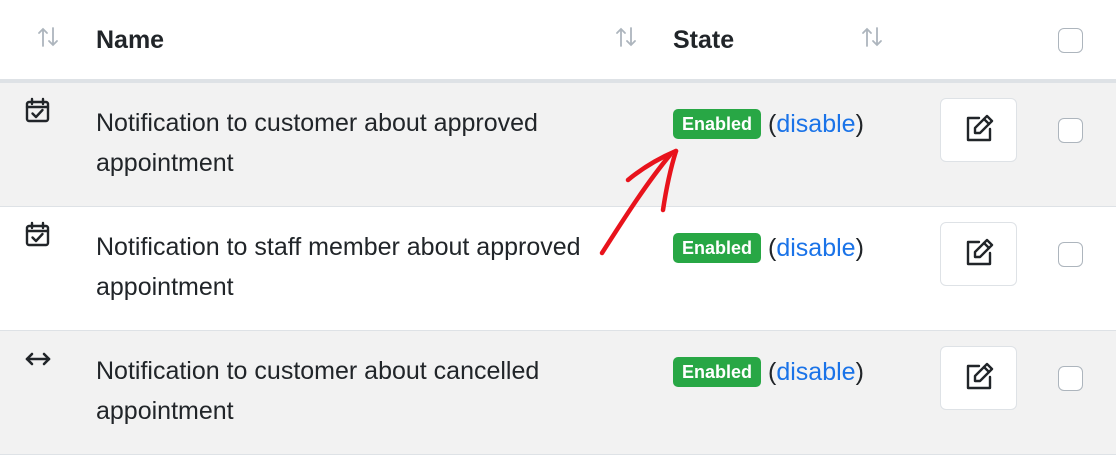  What do you see at coordinates (703, 40) in the screenshot?
I see `column-header-state: State` at bounding box center [703, 40].